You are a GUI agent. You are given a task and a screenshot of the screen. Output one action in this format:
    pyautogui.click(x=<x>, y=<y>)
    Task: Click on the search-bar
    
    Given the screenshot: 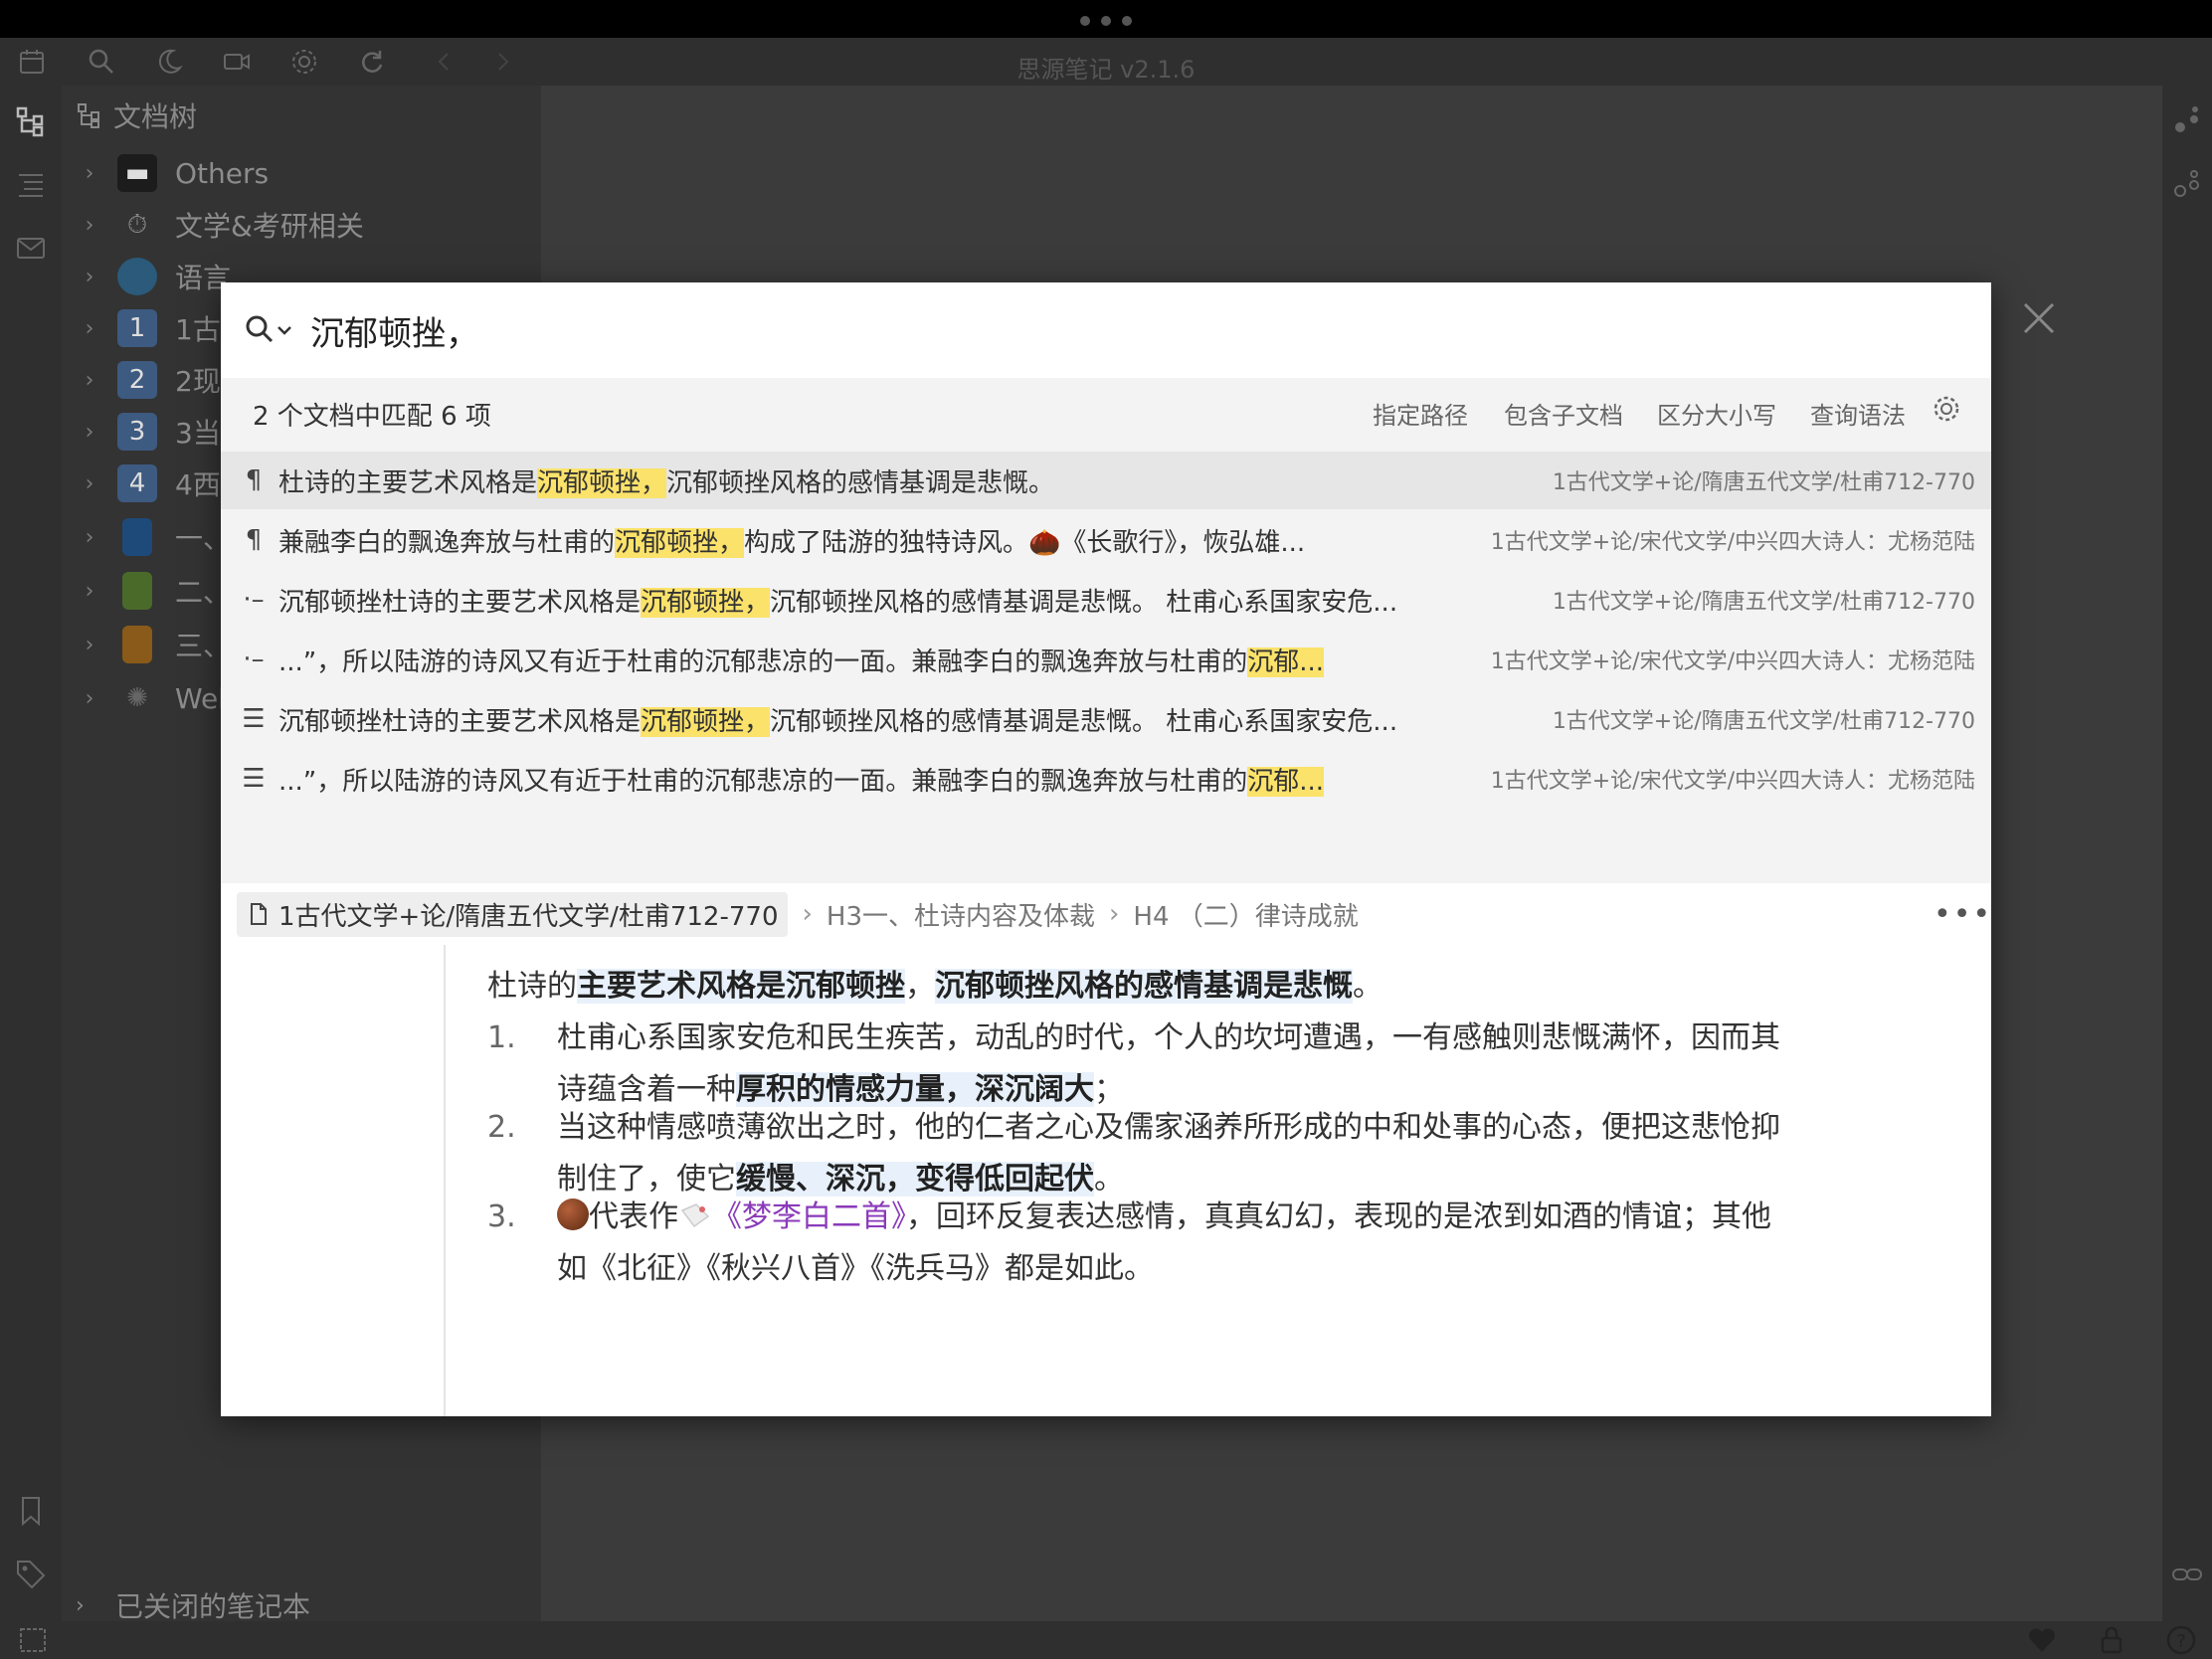 What is the action you would take?
    pyautogui.click(x=1106, y=330)
    